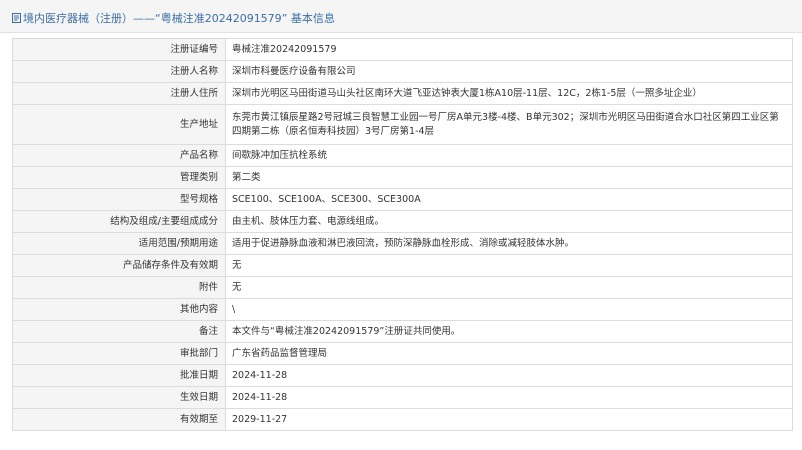 This screenshot has height=450, width=802. I want to click on table-row: 审批部门 广东省药品监督管理局, so click(402, 353).